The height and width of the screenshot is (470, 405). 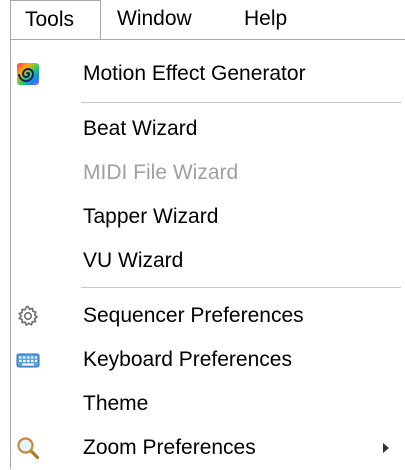 I want to click on menu-item-label: Sequencer Preferences, so click(x=193, y=315).